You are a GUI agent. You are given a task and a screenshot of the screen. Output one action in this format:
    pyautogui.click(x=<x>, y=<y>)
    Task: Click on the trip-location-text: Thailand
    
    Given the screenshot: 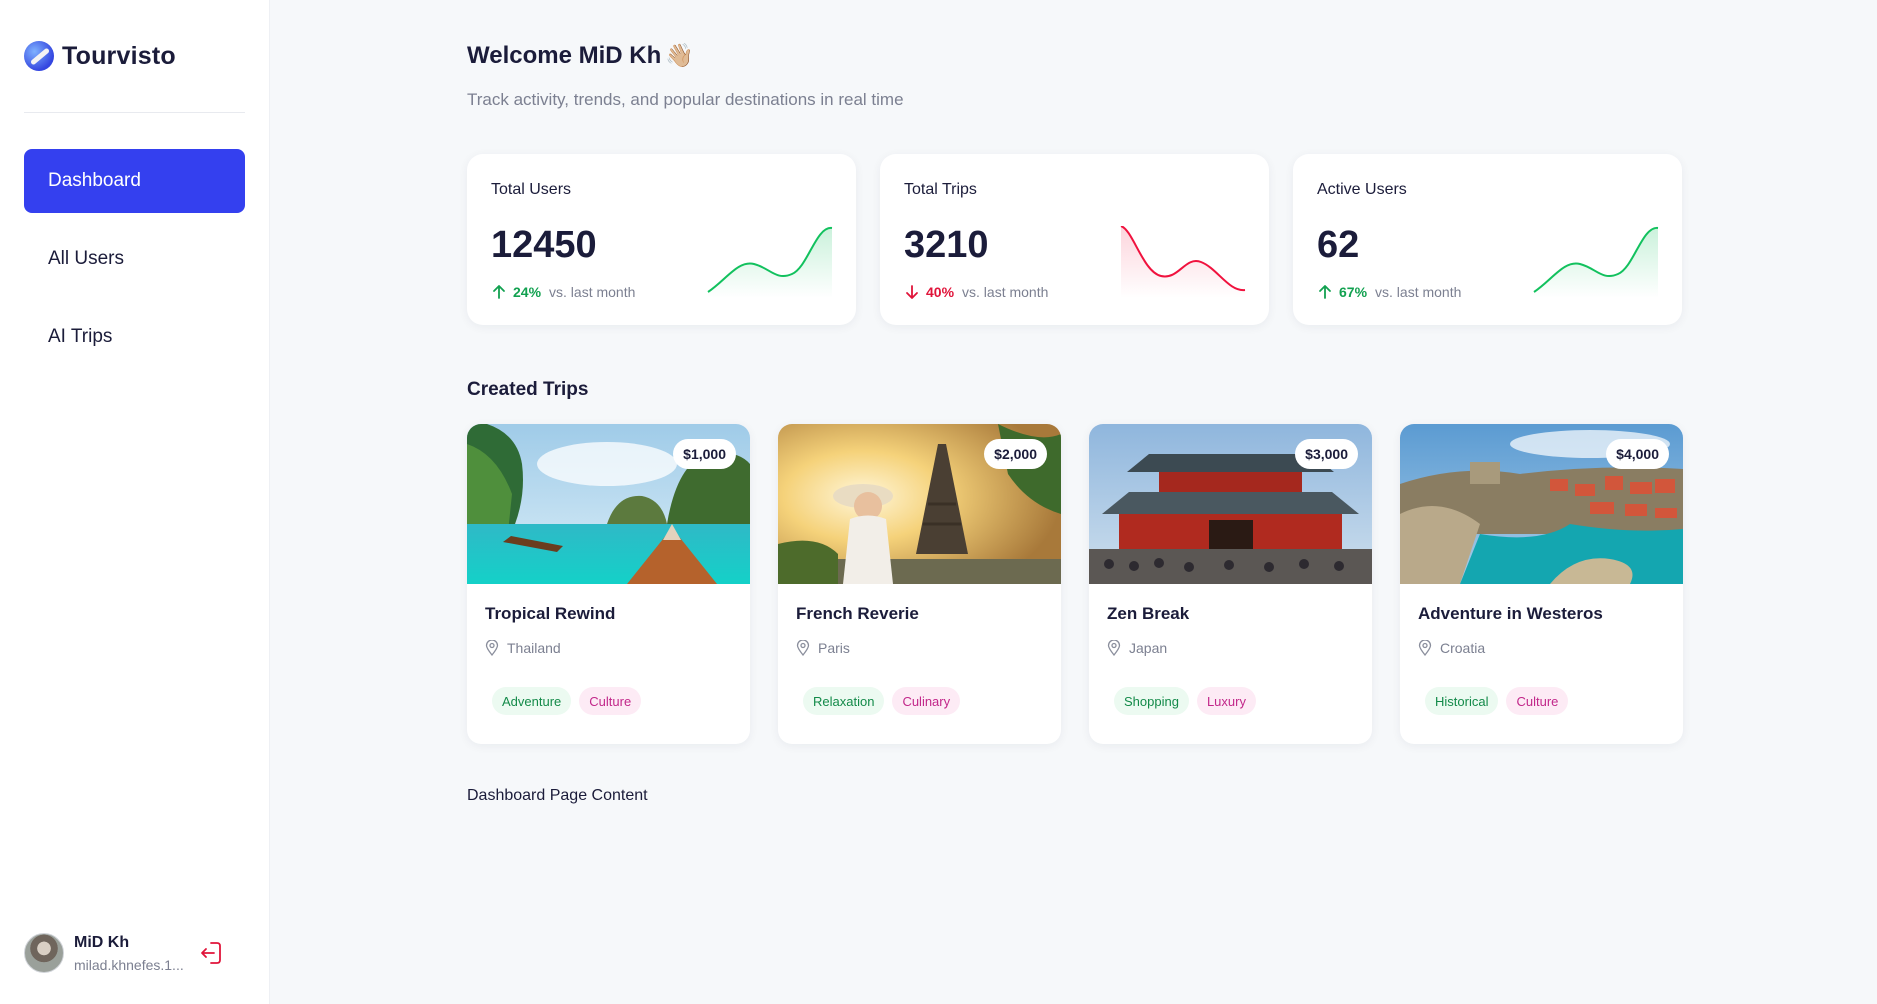 What is the action you would take?
    pyautogui.click(x=534, y=648)
    